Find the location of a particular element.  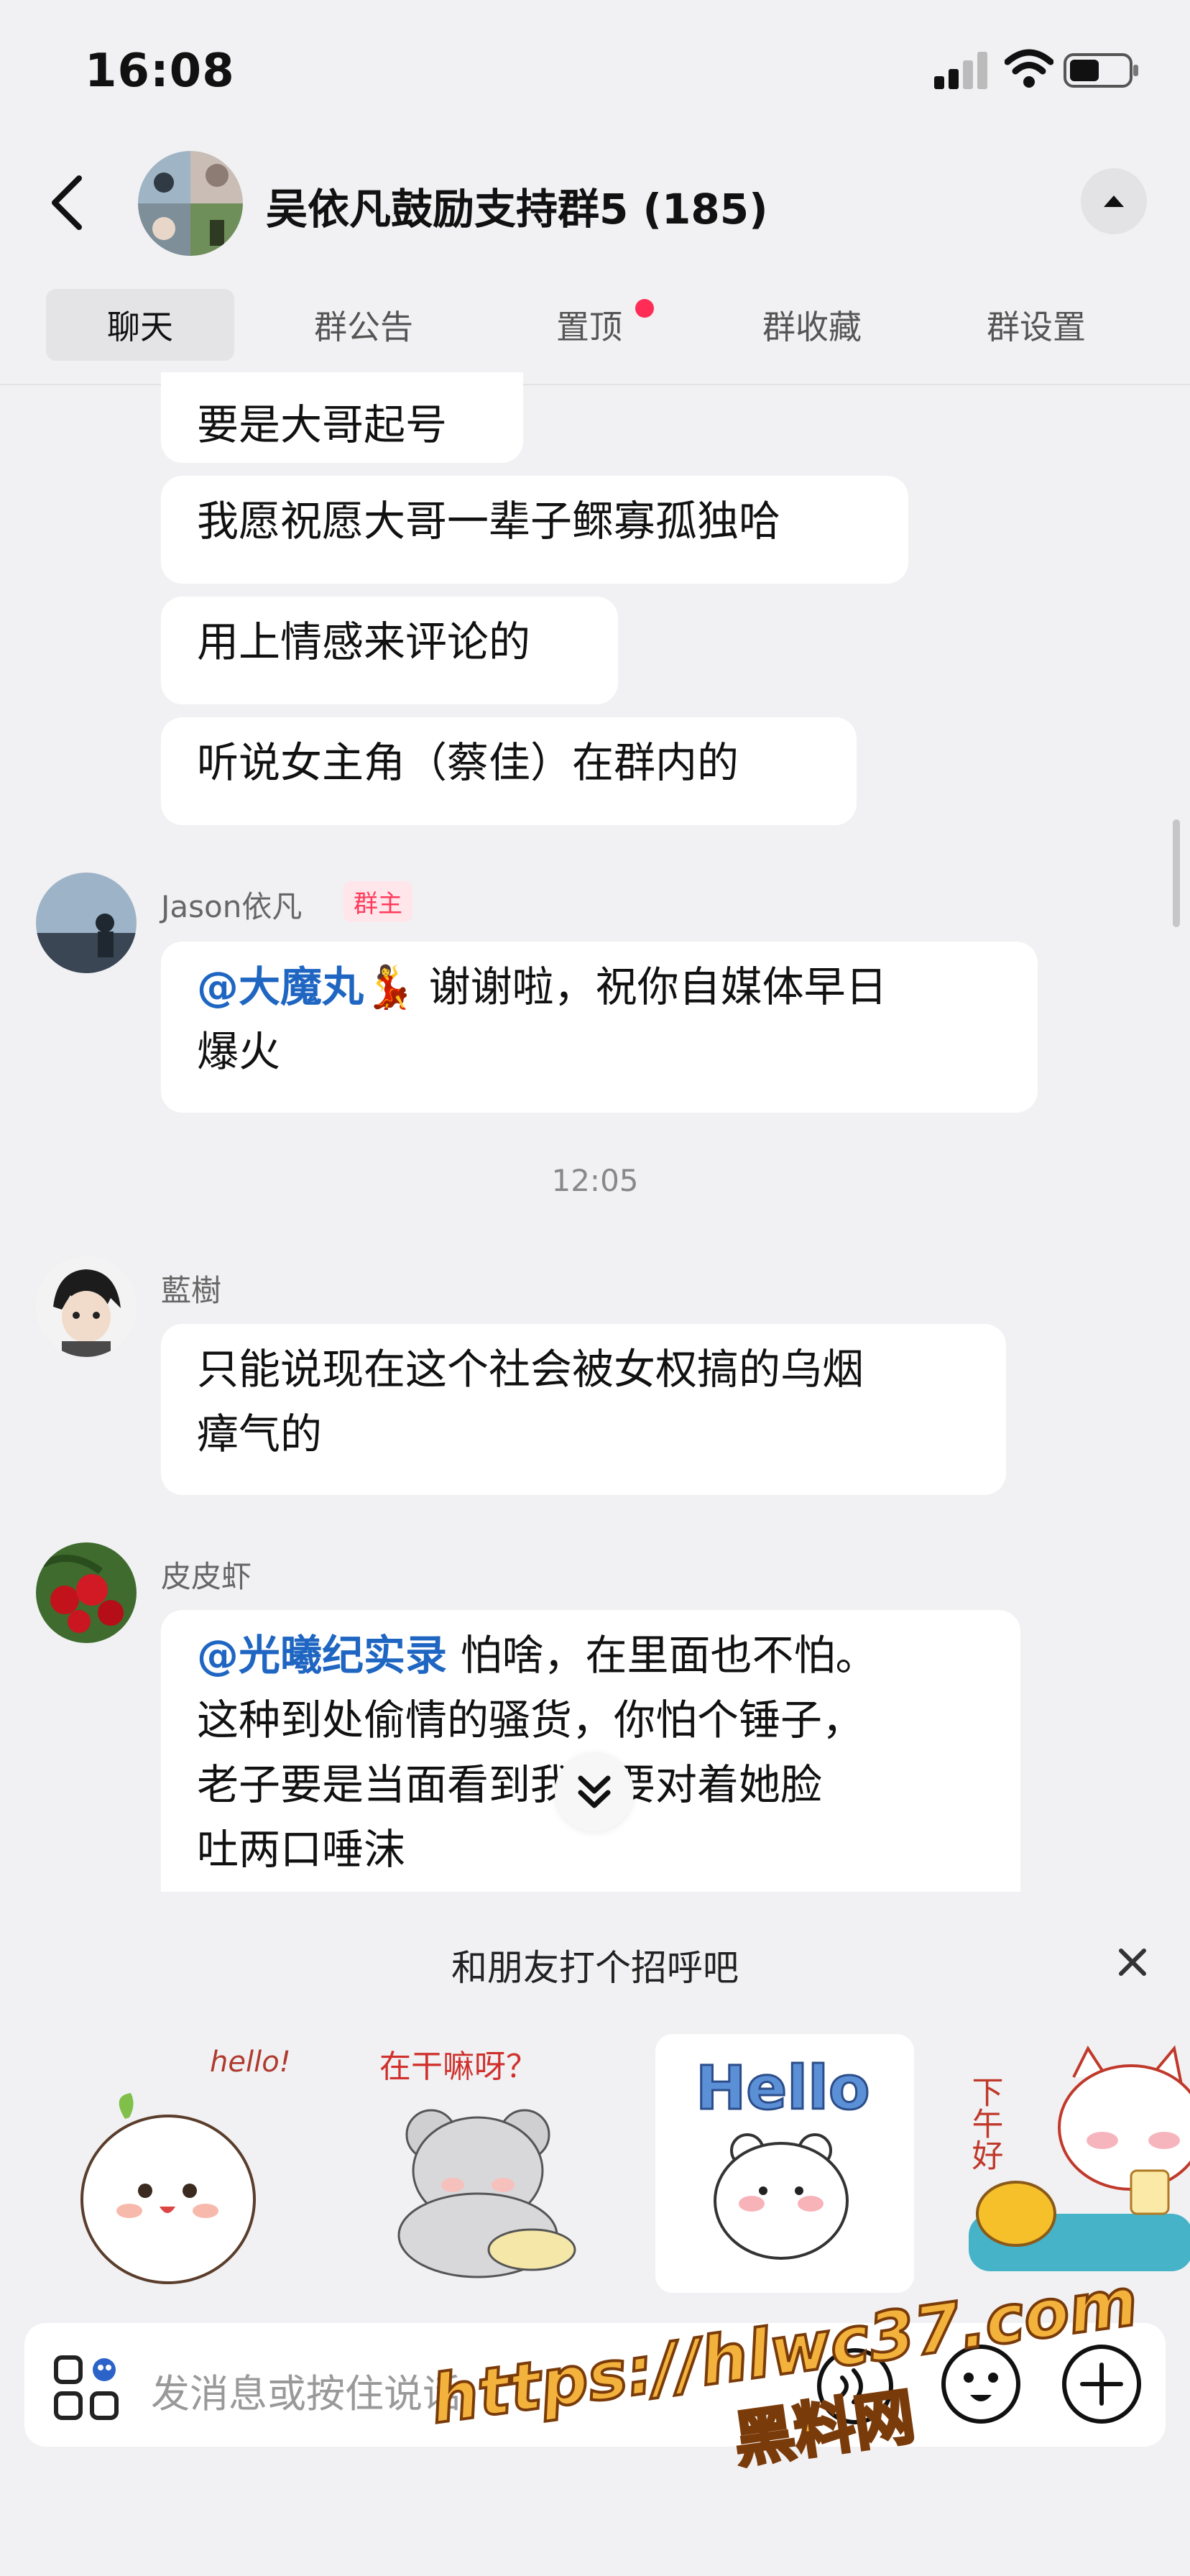

group-title: 吴依凡鼓励支持群5 (185) is located at coordinates (517, 205).